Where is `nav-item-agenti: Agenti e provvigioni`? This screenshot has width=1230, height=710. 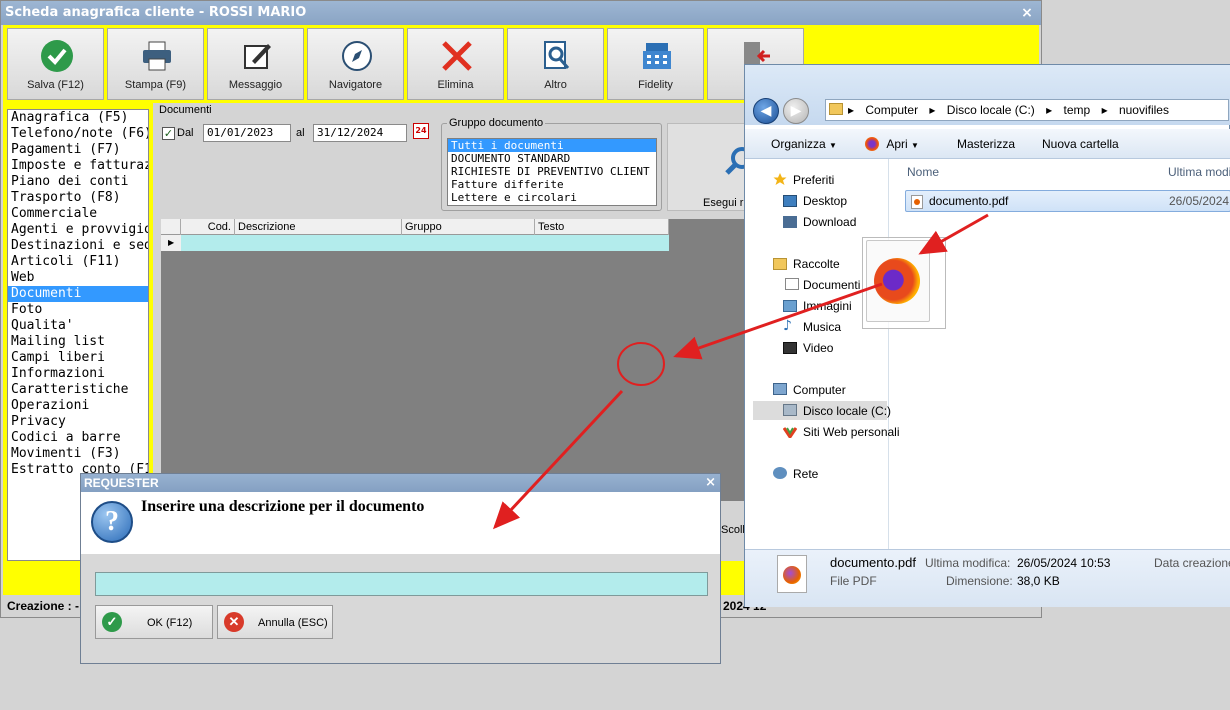 nav-item-agenti: Agenti e provvigioni is located at coordinates (78, 230).